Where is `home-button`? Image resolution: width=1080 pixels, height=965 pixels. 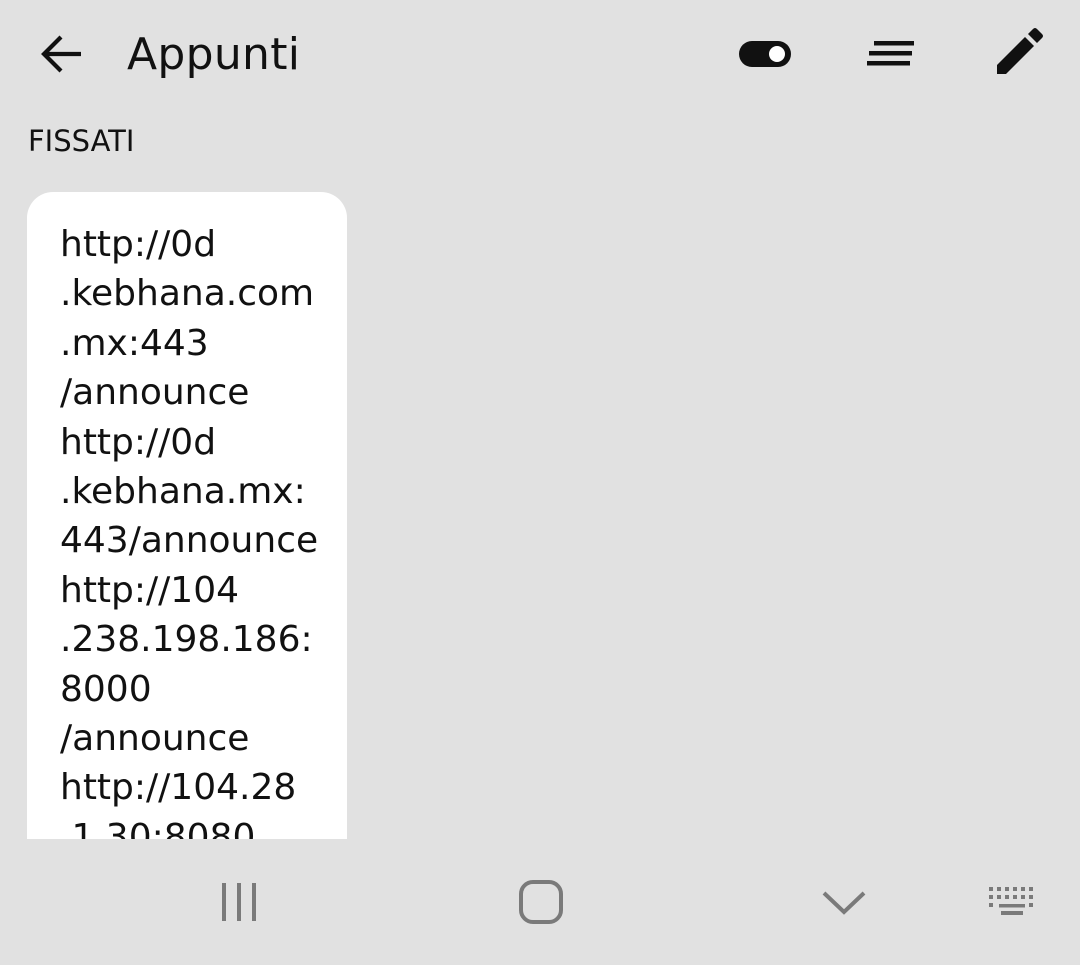 home-button is located at coordinates (541, 902).